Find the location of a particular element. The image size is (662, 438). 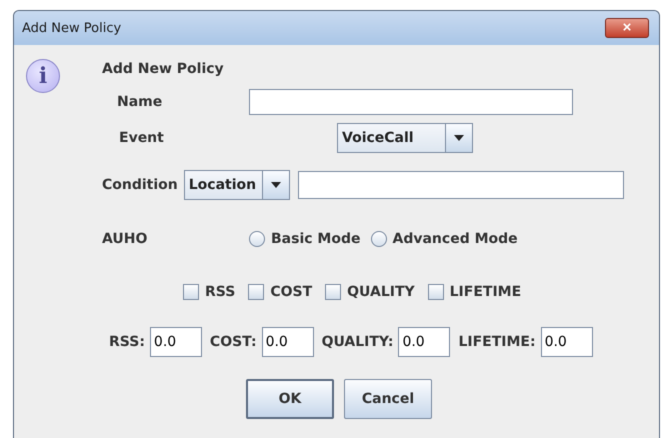

weight-label: LIFETIME: is located at coordinates (497, 342).